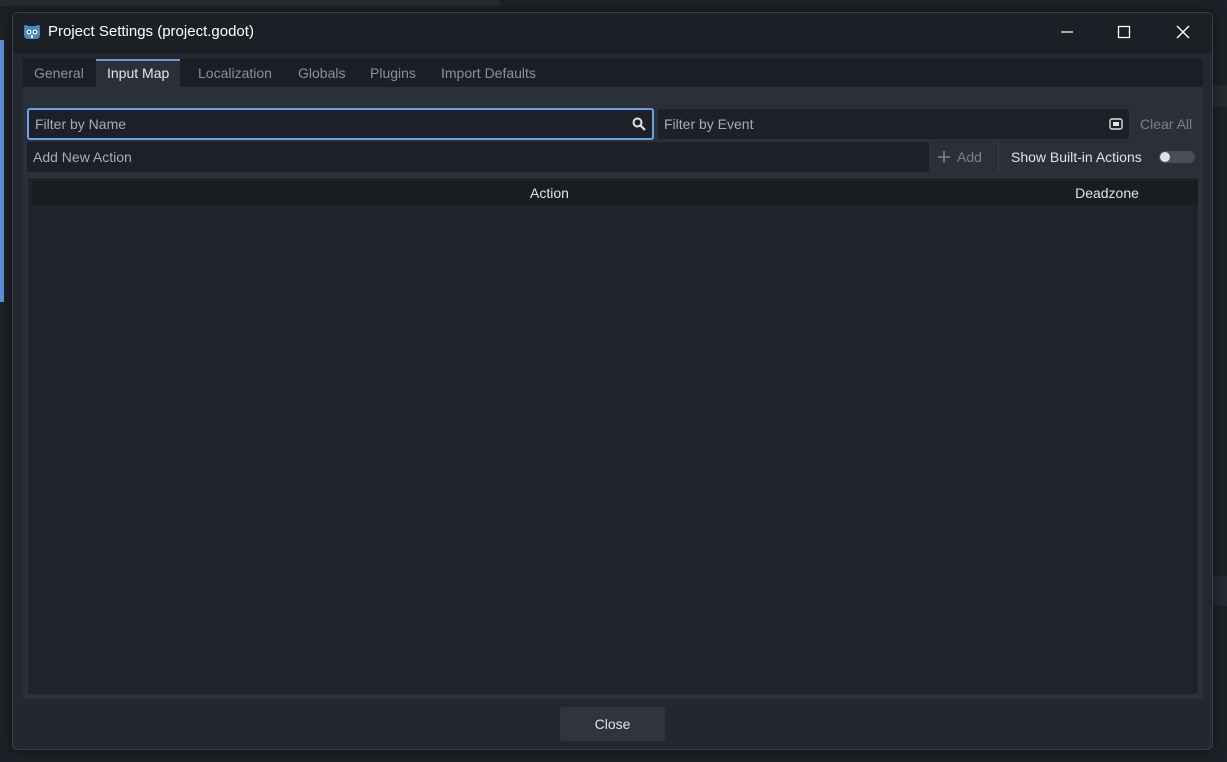  I want to click on minimize-icon, so click(1067, 32).